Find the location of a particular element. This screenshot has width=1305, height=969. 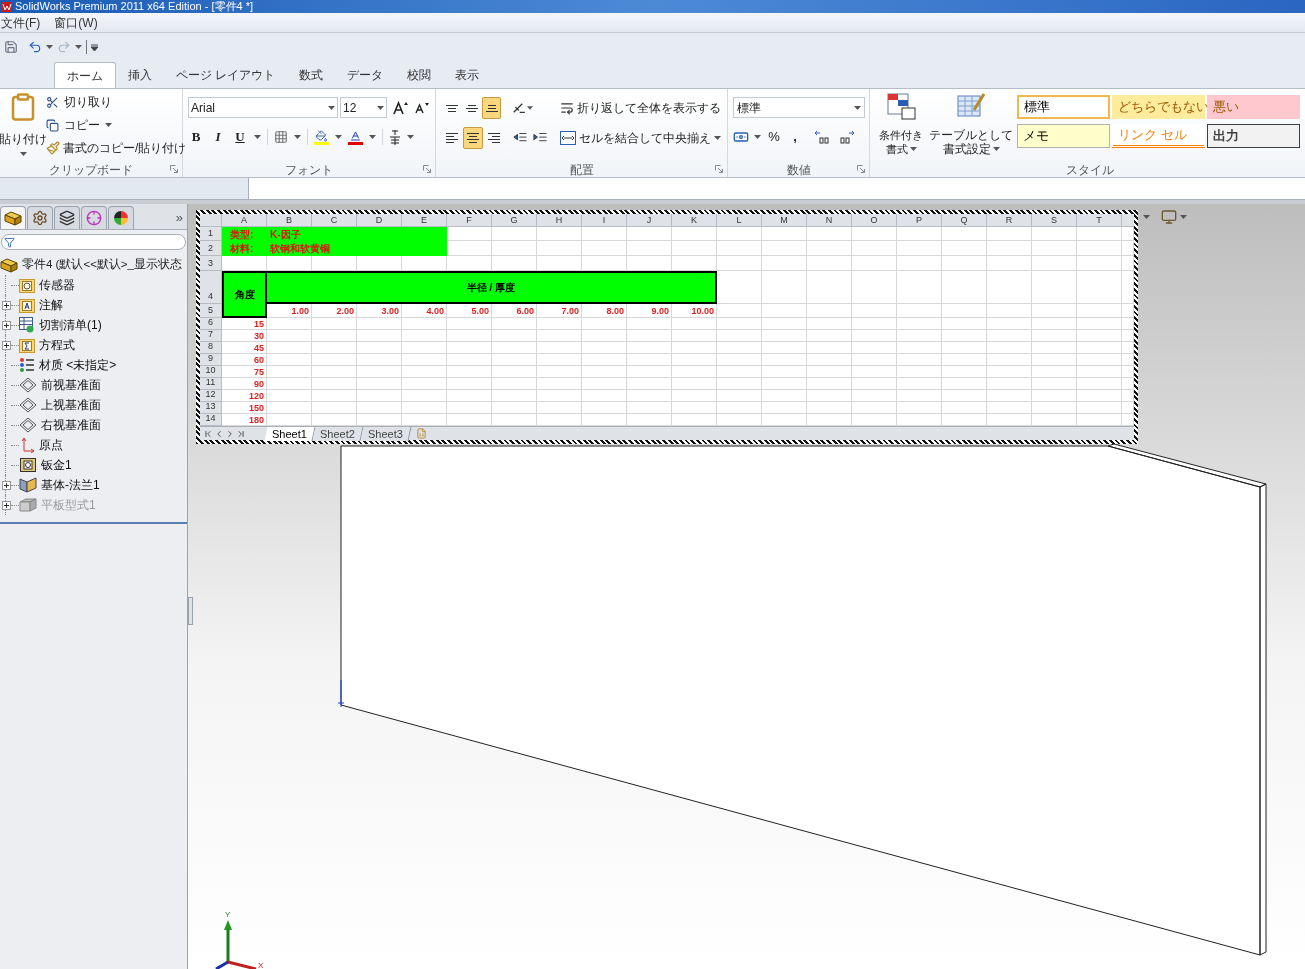

column-header: I is located at coordinates (604, 220).